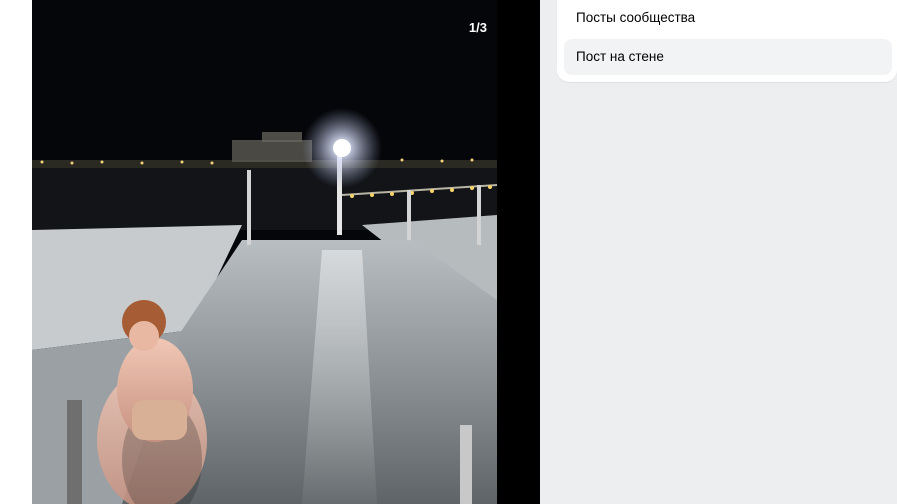 Image resolution: width=897 pixels, height=504 pixels. What do you see at coordinates (728, 57) in the screenshot?
I see `menu-item-wall-post: Пост на стене` at bounding box center [728, 57].